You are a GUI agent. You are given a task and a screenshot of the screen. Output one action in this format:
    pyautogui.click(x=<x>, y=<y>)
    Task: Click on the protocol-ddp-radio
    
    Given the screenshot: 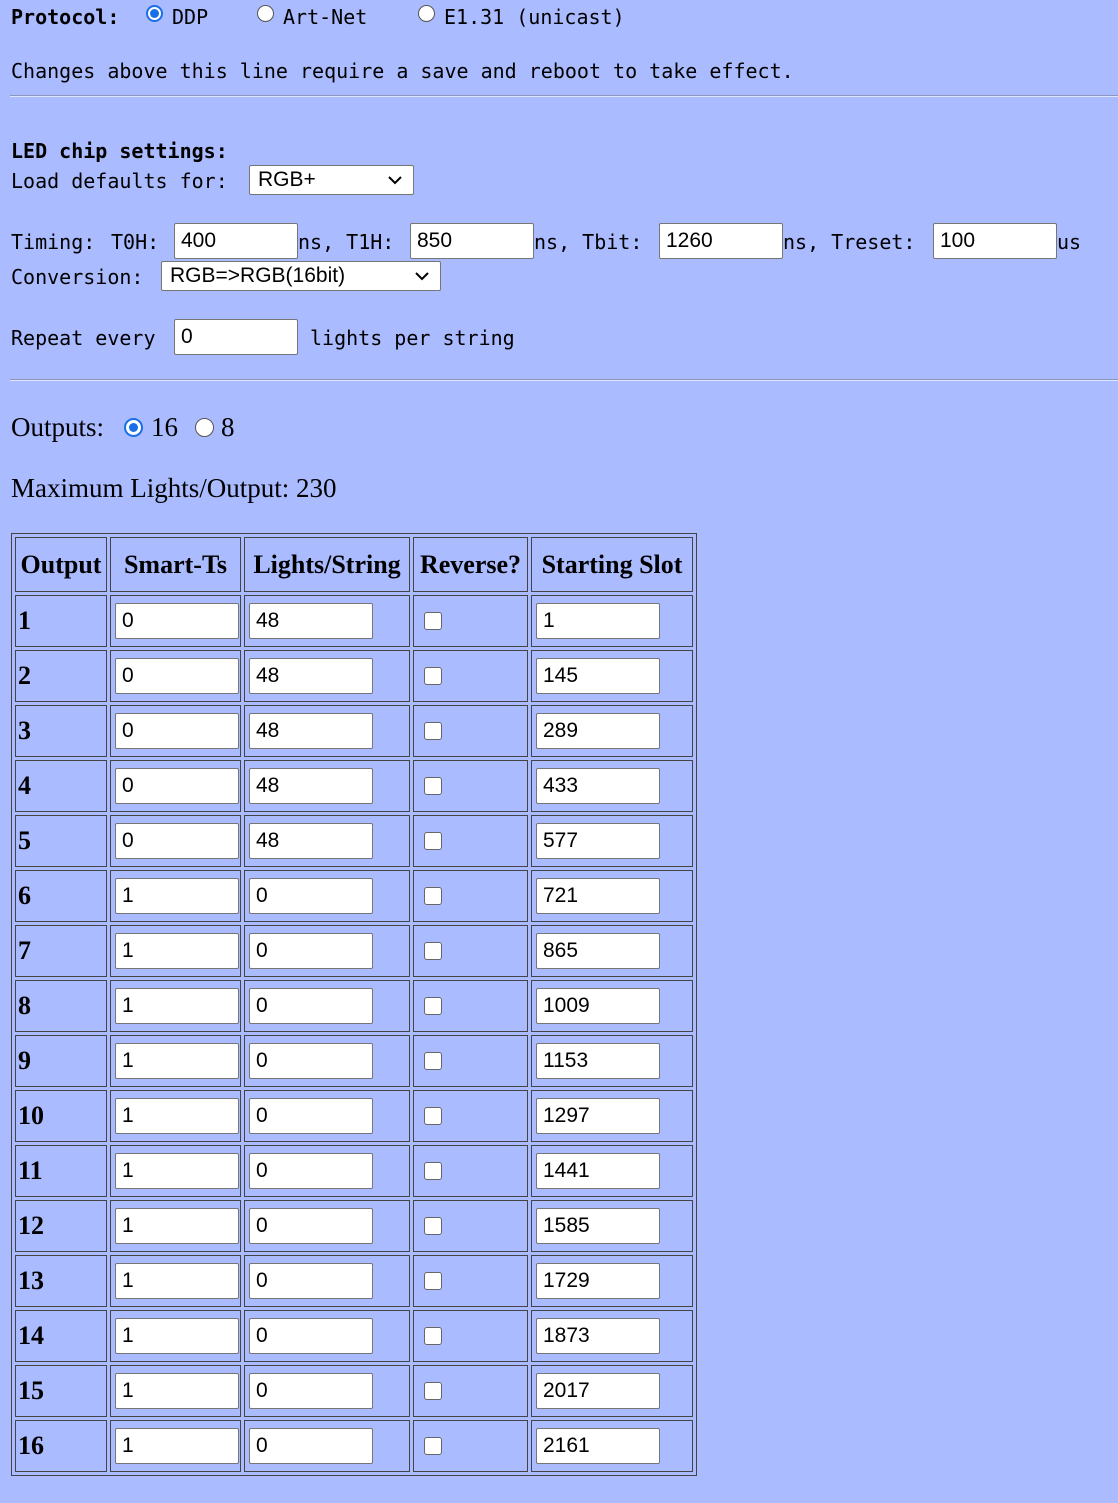 What is the action you would take?
    pyautogui.click(x=154, y=13)
    